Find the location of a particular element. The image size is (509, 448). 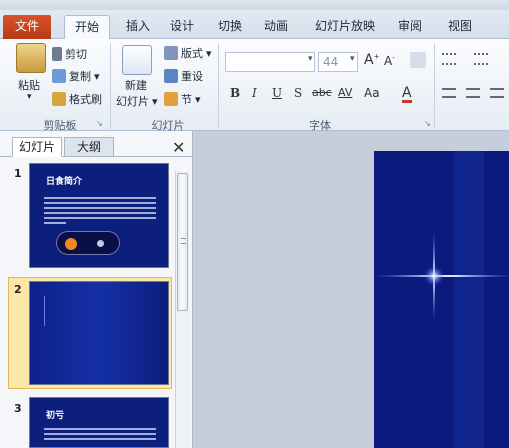

shrink-font-label: A is located at coordinates (388, 61).